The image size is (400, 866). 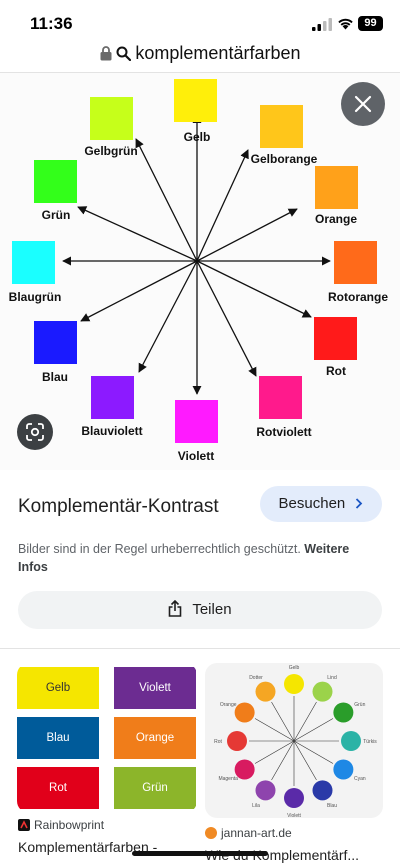 What do you see at coordinates (55, 377) in the screenshot?
I see `label-blau: Blau` at bounding box center [55, 377].